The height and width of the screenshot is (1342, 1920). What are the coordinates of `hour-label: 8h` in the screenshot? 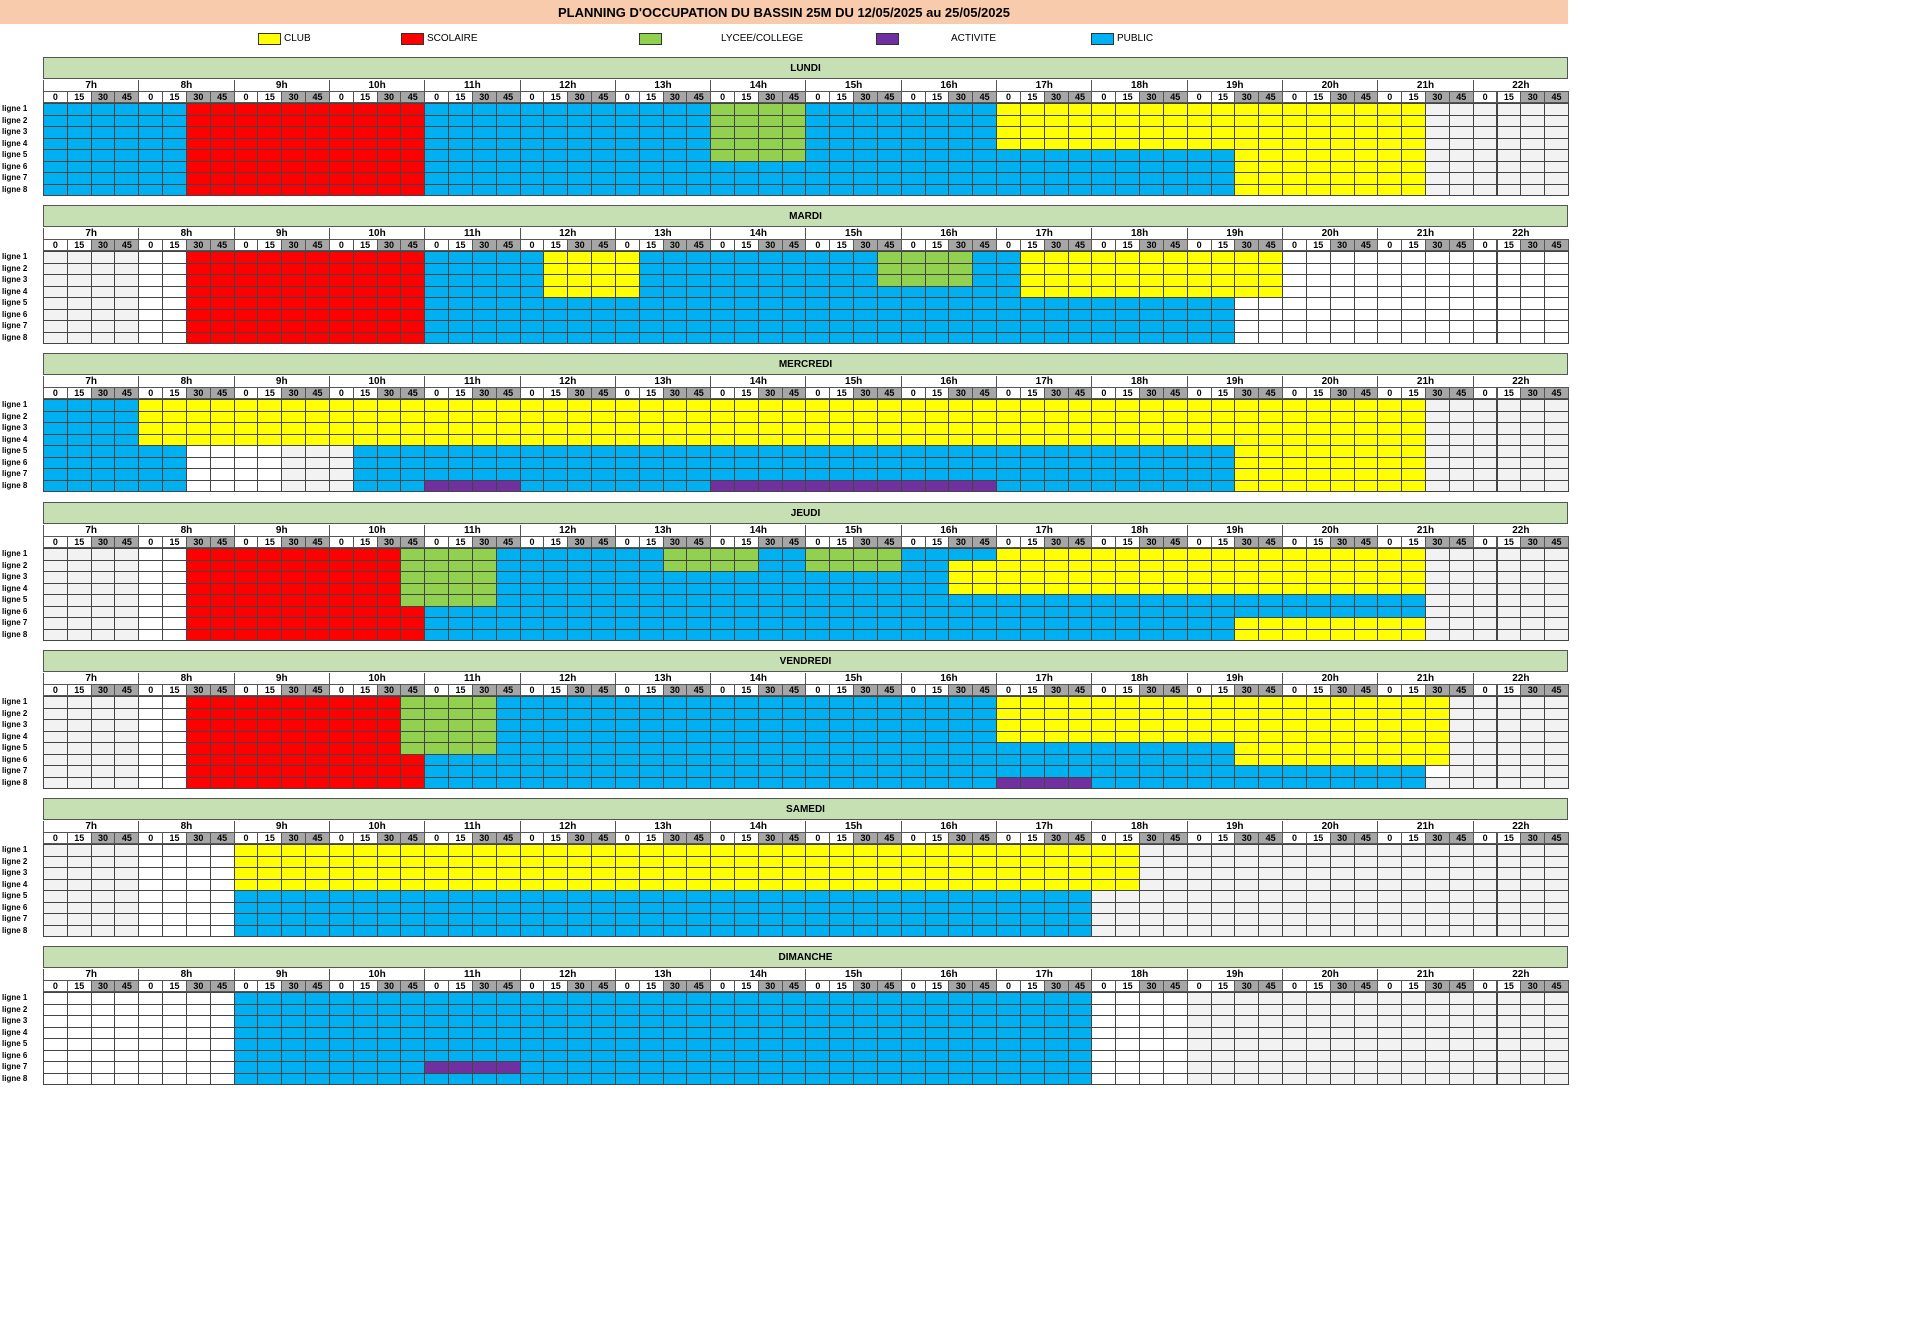 It's located at (185, 530).